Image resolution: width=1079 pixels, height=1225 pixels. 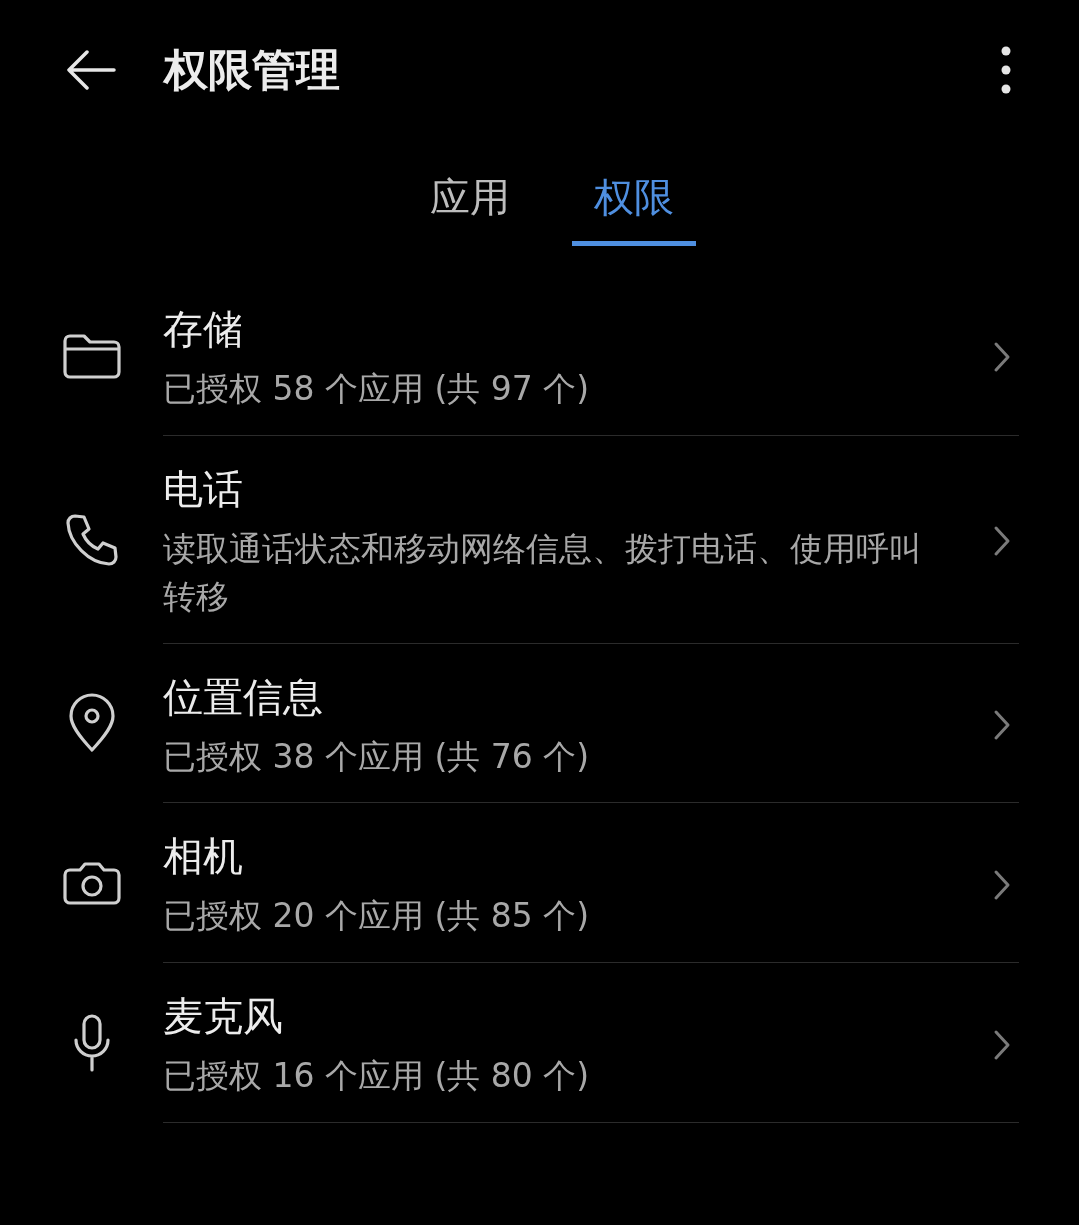 What do you see at coordinates (539, 356) in the screenshot?
I see `permission-row: 存储 已授权 58 个应用 (共 97 个)` at bounding box center [539, 356].